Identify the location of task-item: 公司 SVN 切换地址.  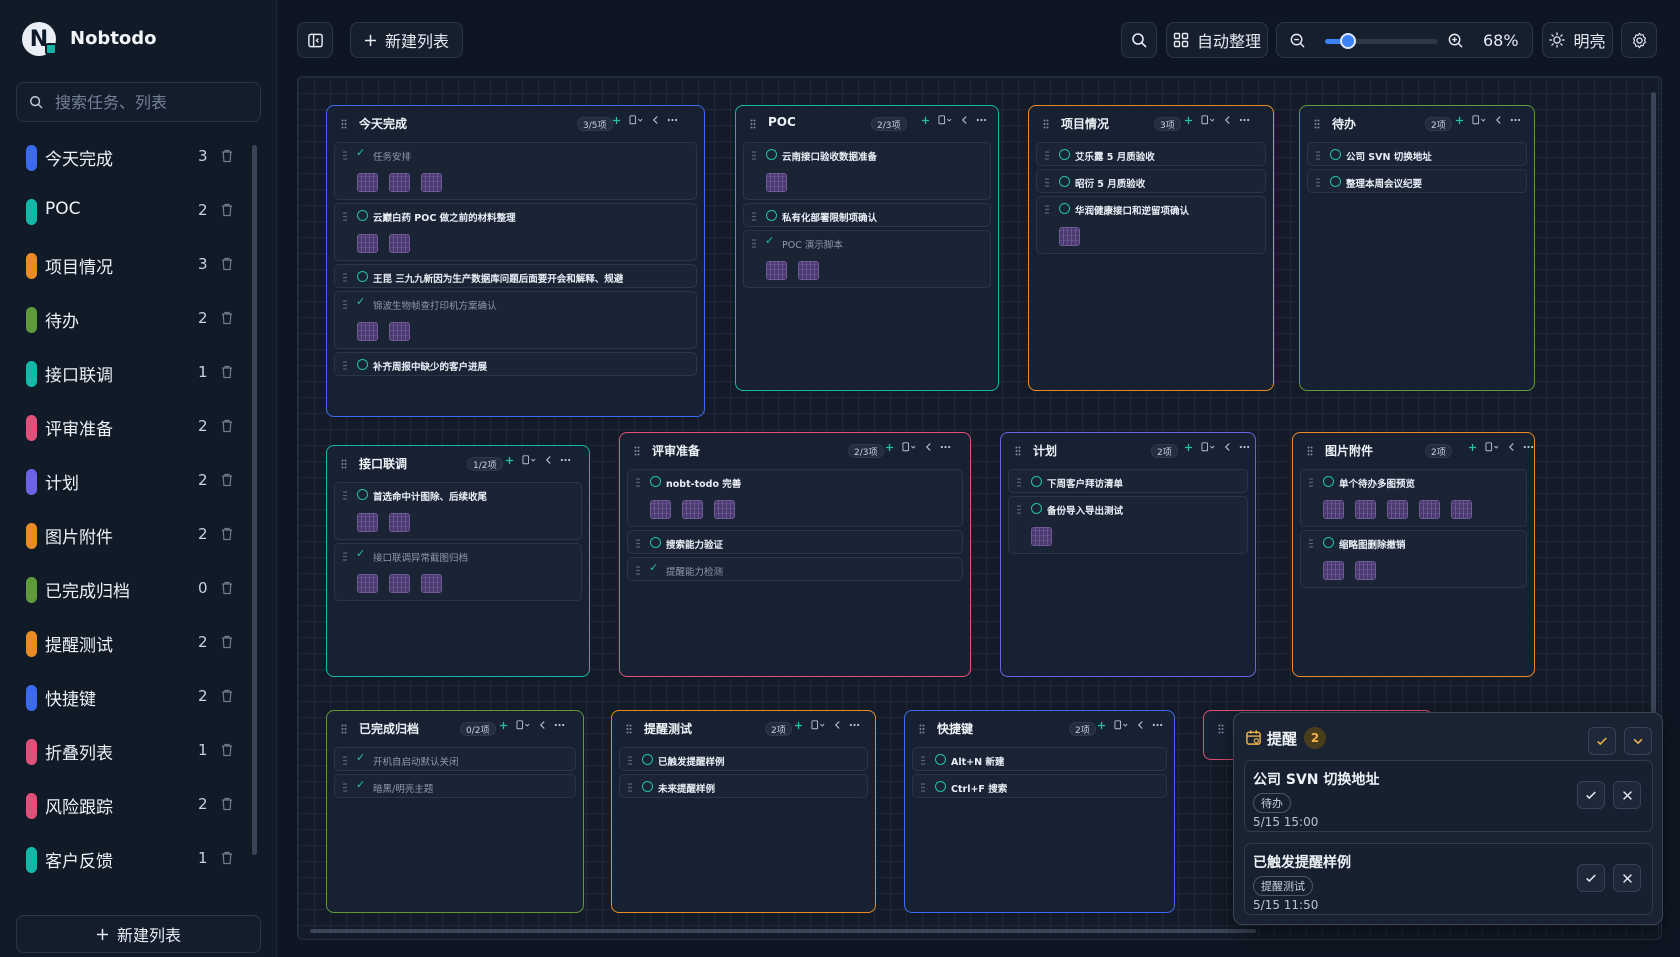
(1417, 154).